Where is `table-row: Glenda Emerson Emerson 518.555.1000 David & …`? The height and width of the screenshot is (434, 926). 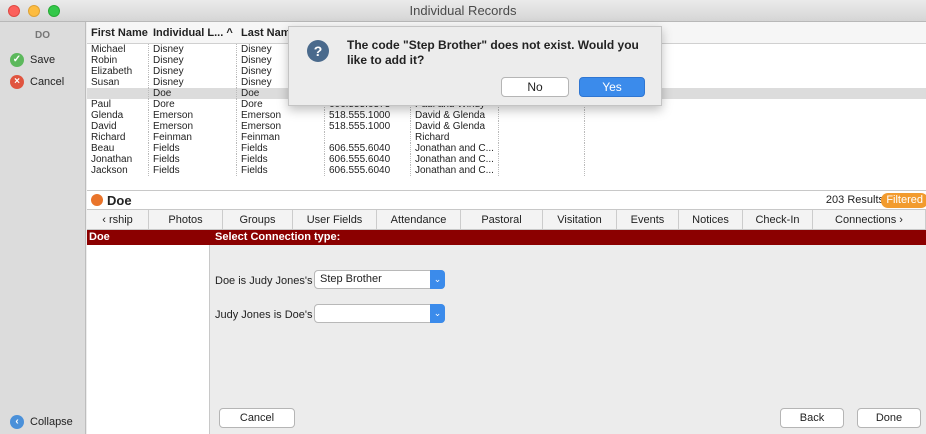 table-row: Glenda Emerson Emerson 518.555.1000 David & … is located at coordinates (506, 115).